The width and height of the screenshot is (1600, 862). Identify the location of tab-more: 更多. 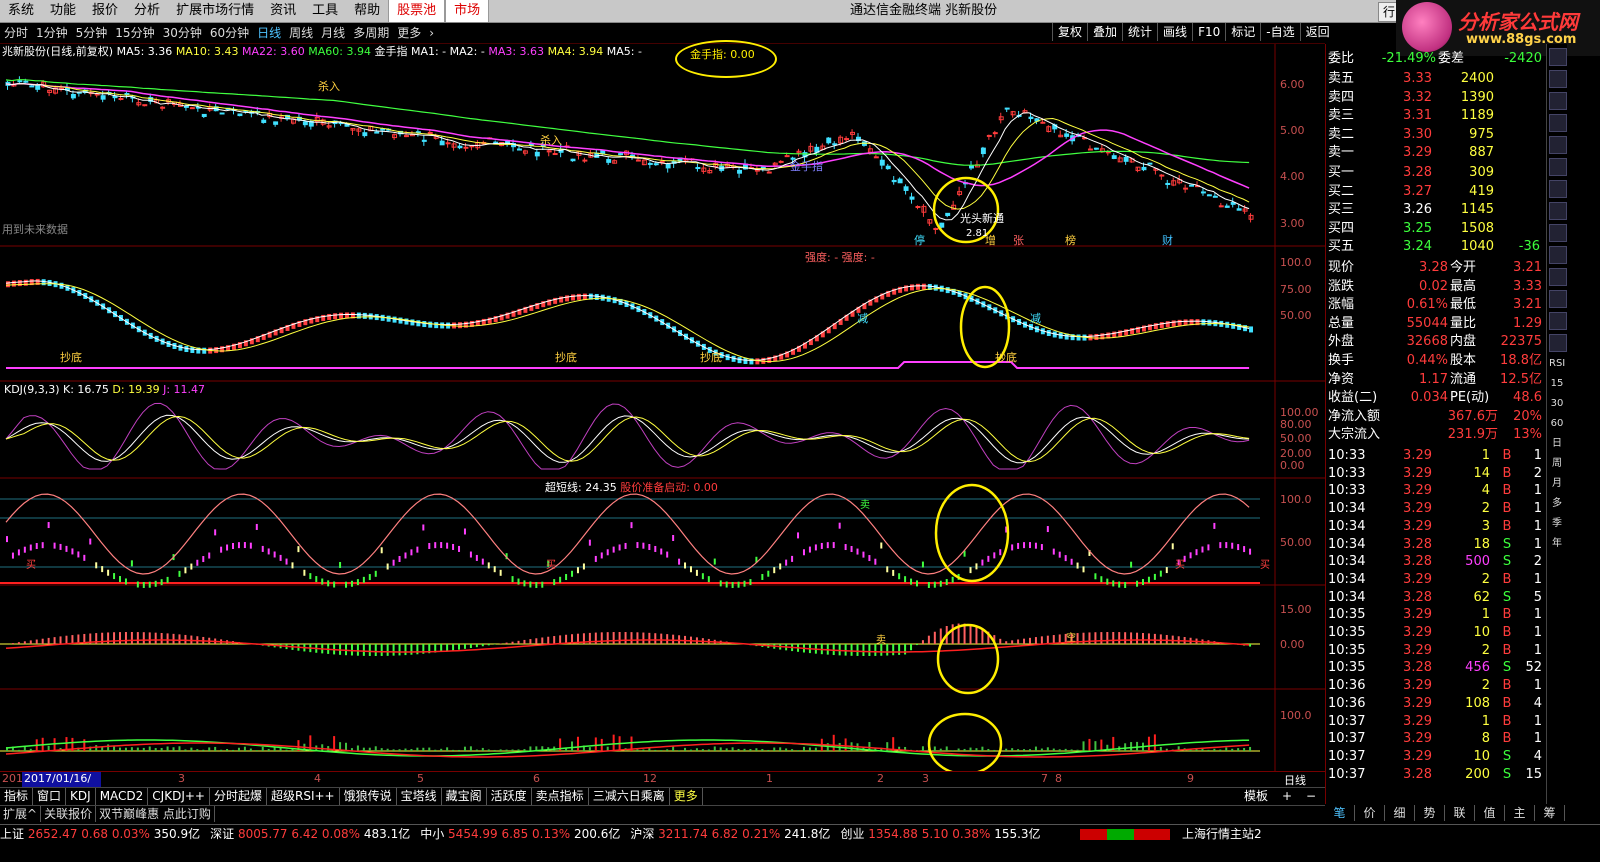
(686, 796).